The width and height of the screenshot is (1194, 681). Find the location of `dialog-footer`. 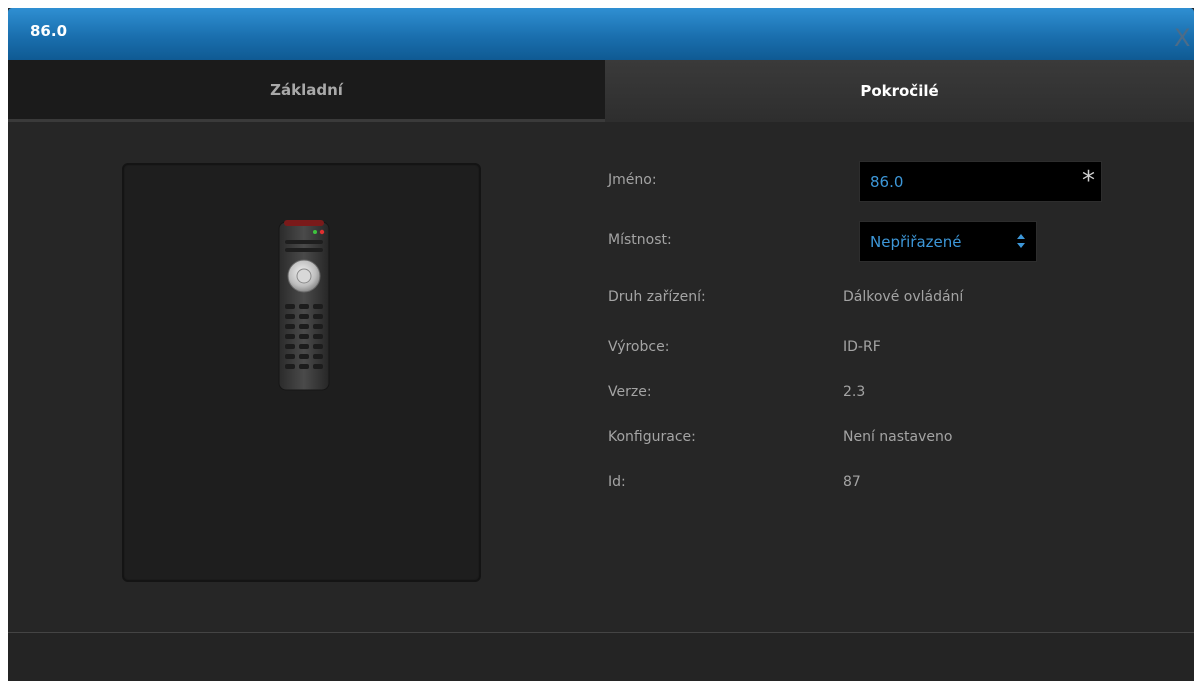

dialog-footer is located at coordinates (601, 657).